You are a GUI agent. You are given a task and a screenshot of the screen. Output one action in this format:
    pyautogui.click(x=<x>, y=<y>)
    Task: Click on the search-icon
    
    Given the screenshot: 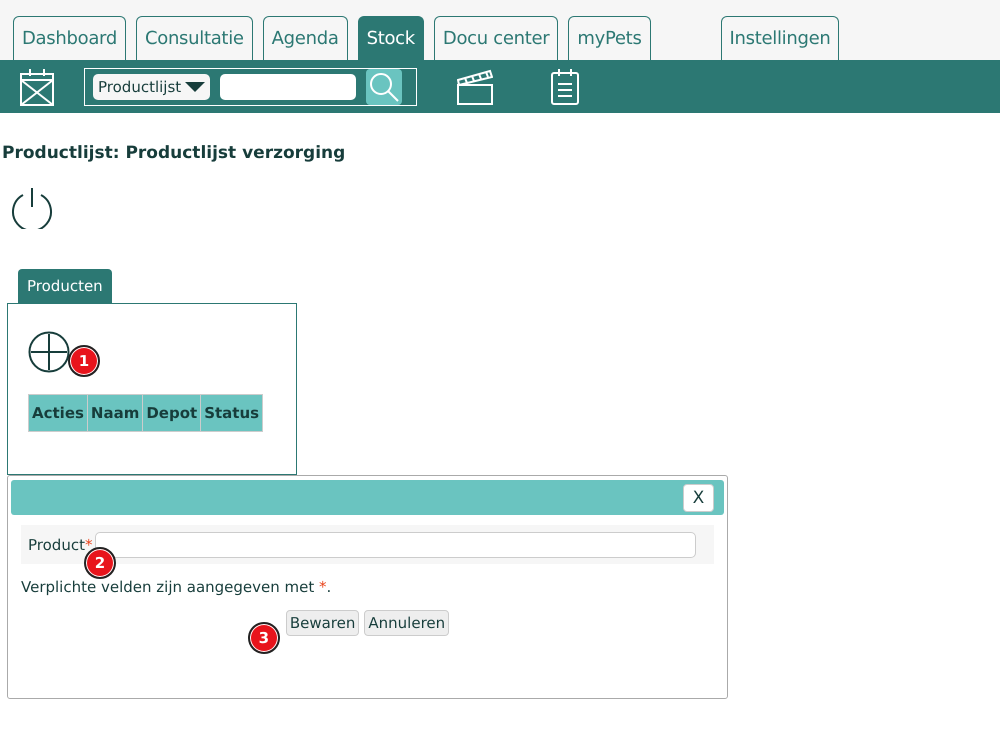 What is the action you would take?
    pyautogui.click(x=384, y=87)
    